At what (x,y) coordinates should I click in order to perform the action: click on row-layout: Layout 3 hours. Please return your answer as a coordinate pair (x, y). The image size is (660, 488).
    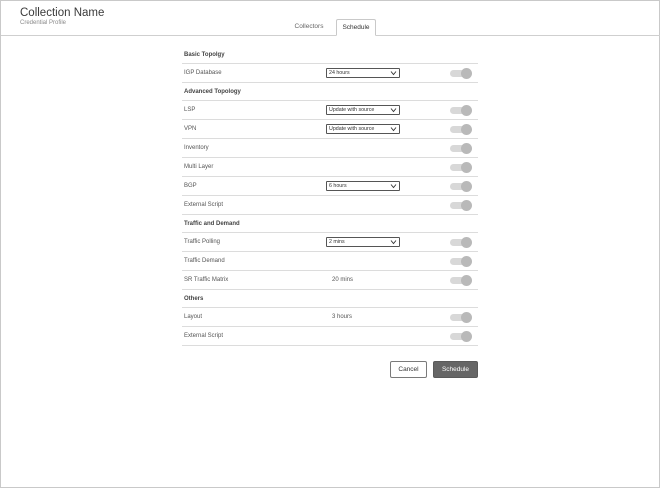
    Looking at the image, I should click on (330, 317).